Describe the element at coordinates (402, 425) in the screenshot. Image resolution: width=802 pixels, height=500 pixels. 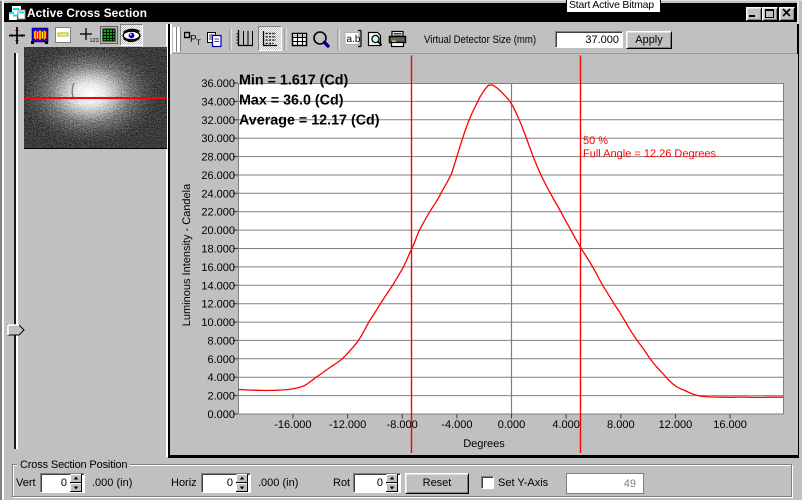
I see `svg-text: -8.000` at that location.